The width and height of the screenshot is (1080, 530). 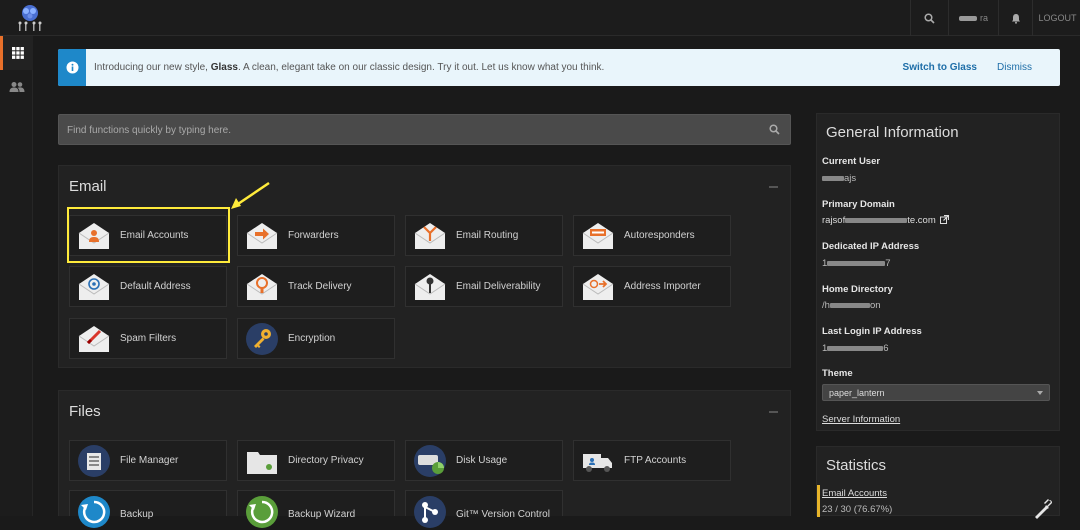 I want to click on tile-git-version-control: Git™ Version Control, so click(x=484, y=509).